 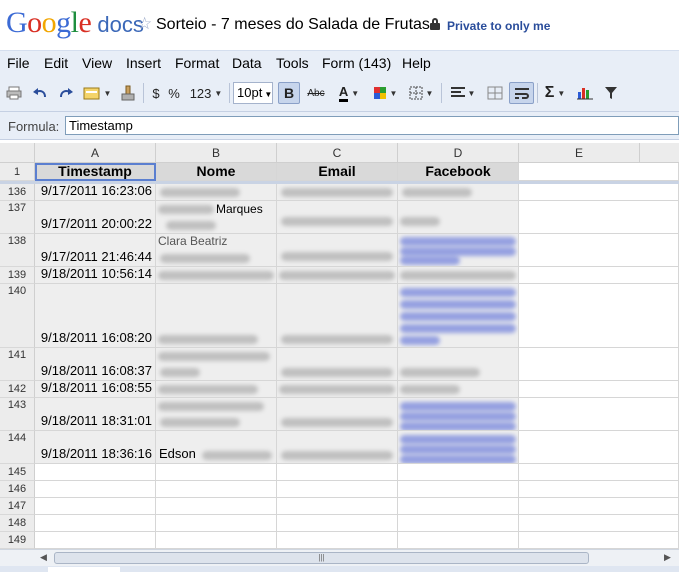 I want to click on header-cell-facebook: Facebook, so click(x=458, y=172).